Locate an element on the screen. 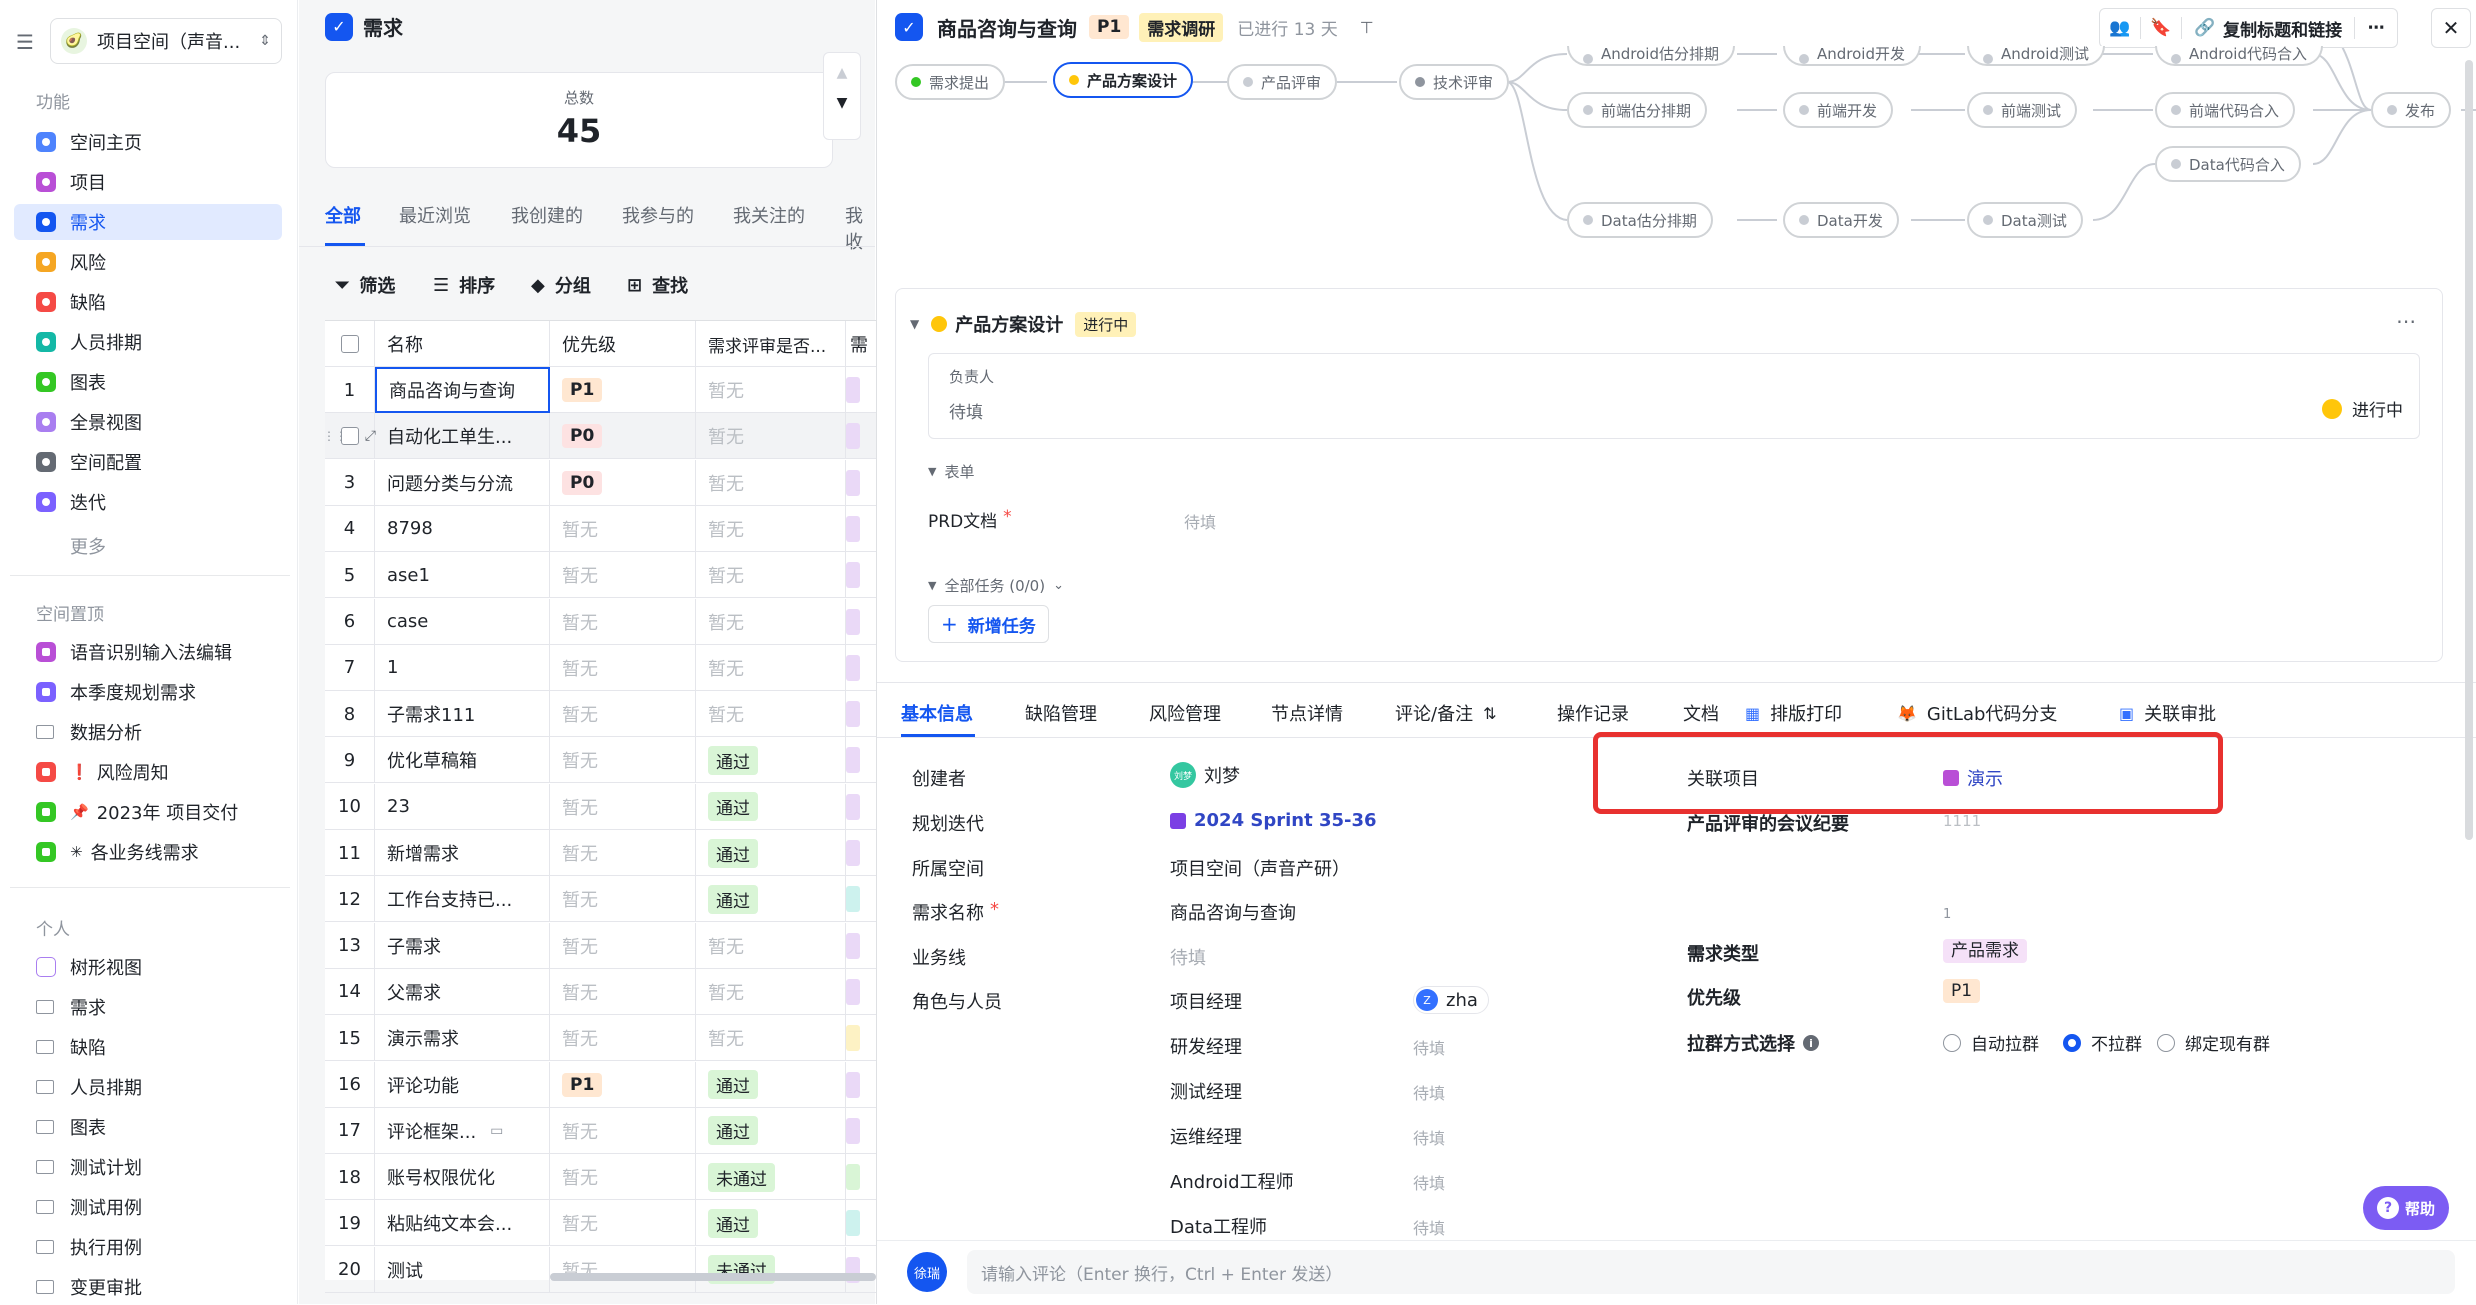  prd-value: 待填 is located at coordinates (1200, 521).